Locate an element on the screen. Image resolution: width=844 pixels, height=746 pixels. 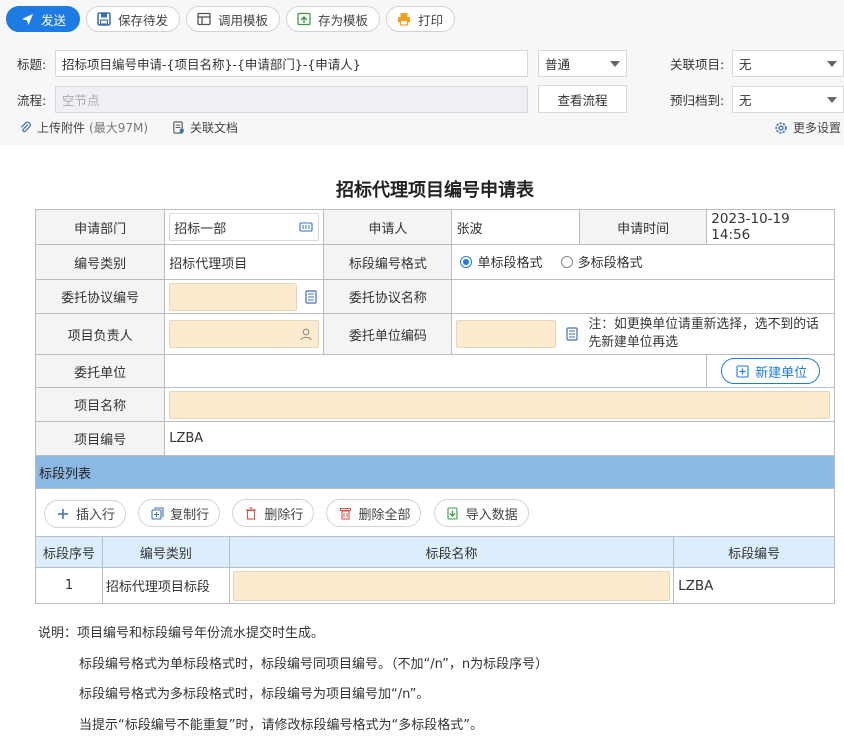
archive-value: 无 is located at coordinates (745, 99).